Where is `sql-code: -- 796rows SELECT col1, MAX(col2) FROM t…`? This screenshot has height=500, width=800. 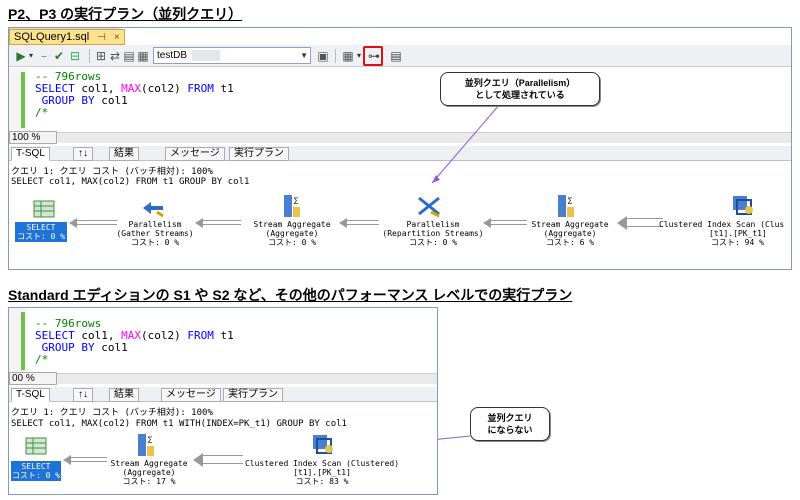
sql-code: -- 796rows SELECT col1, MAX(col2) FROM t… is located at coordinates (134, 342).